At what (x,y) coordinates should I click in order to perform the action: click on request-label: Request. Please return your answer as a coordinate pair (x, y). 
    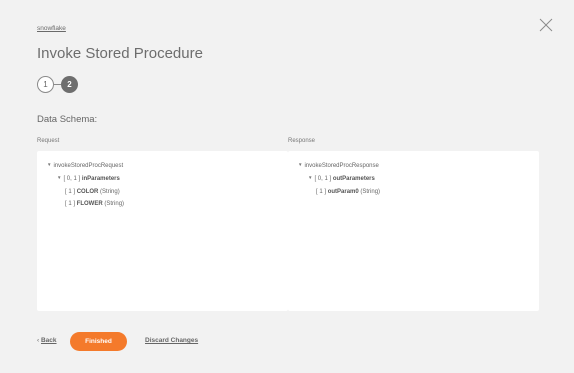
    Looking at the image, I should click on (48, 141).